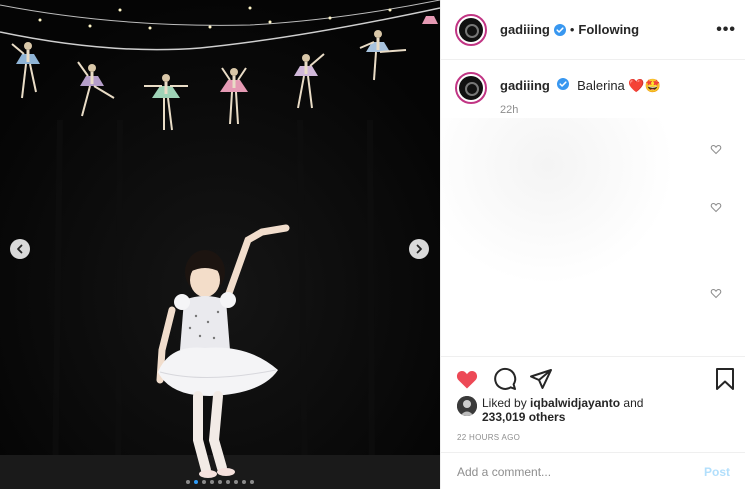 Image resolution: width=745 pixels, height=489 pixels. Describe the element at coordinates (575, 403) in the screenshot. I see `liked-by-user: iqbalwidjayanto` at that location.